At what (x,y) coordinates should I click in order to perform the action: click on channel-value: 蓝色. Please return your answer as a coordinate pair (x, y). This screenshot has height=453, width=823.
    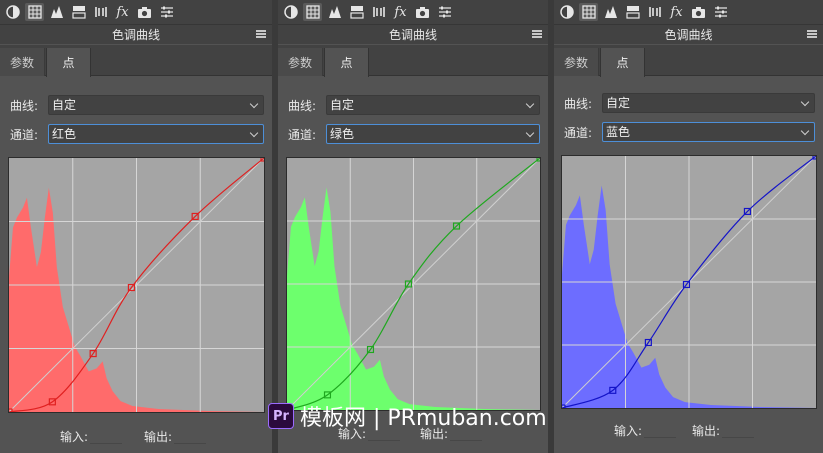
    Looking at the image, I should click on (618, 132).